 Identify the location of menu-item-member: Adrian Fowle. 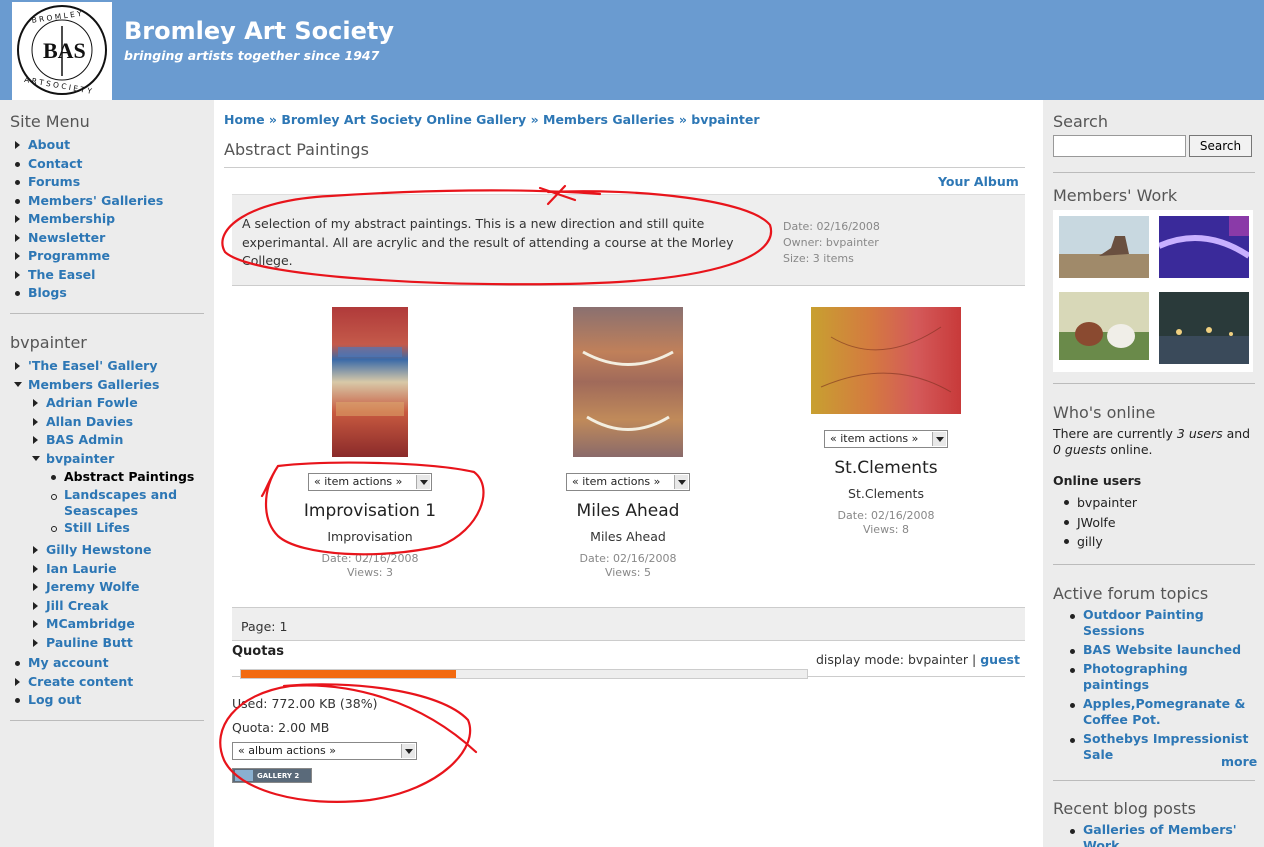
(119, 403).